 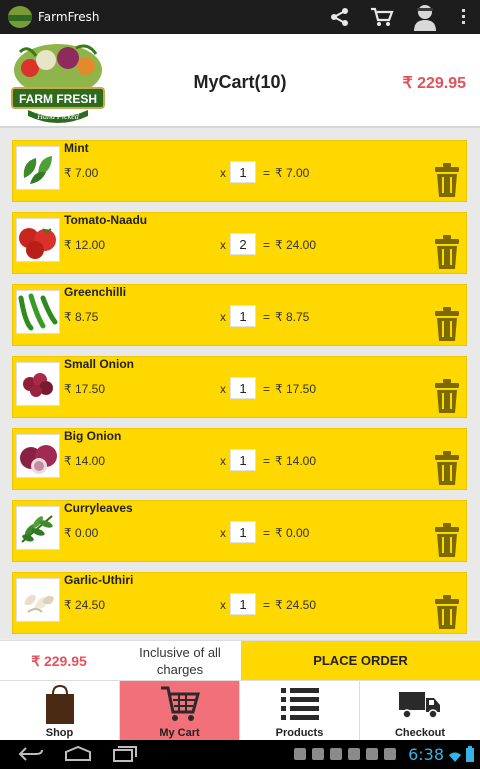 What do you see at coordinates (299, 704) in the screenshot?
I see `list-icon` at bounding box center [299, 704].